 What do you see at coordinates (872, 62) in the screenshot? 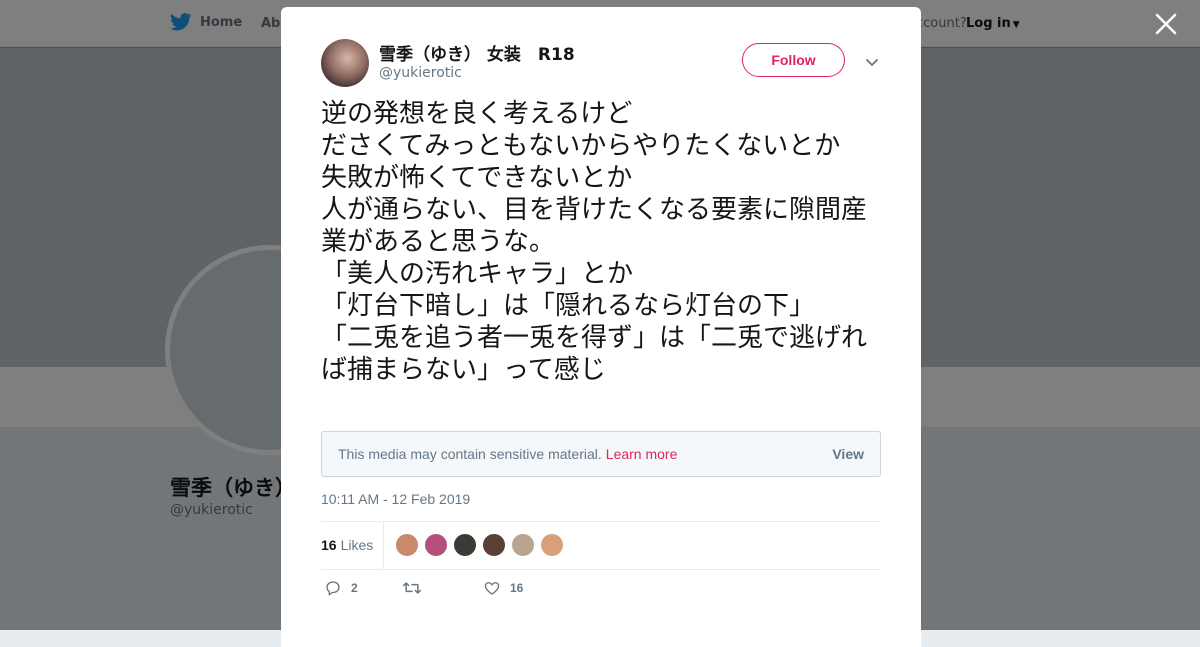
I see `chevron-down-icon` at bounding box center [872, 62].